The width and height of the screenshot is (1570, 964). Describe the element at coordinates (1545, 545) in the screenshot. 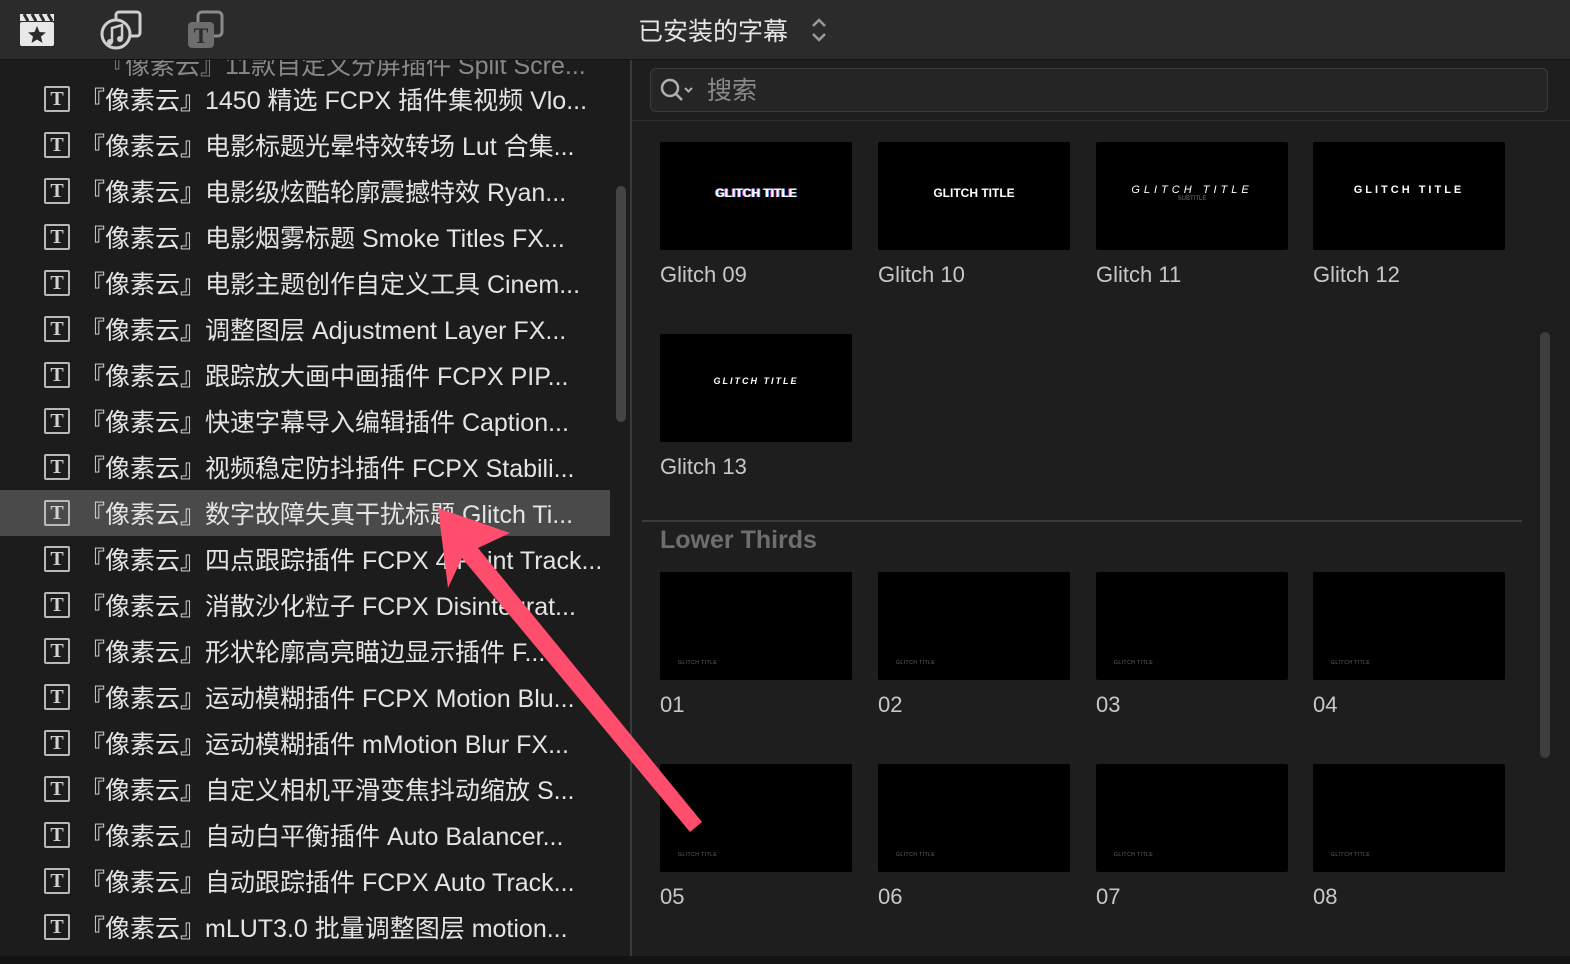

I see `browser-scrollbar` at that location.